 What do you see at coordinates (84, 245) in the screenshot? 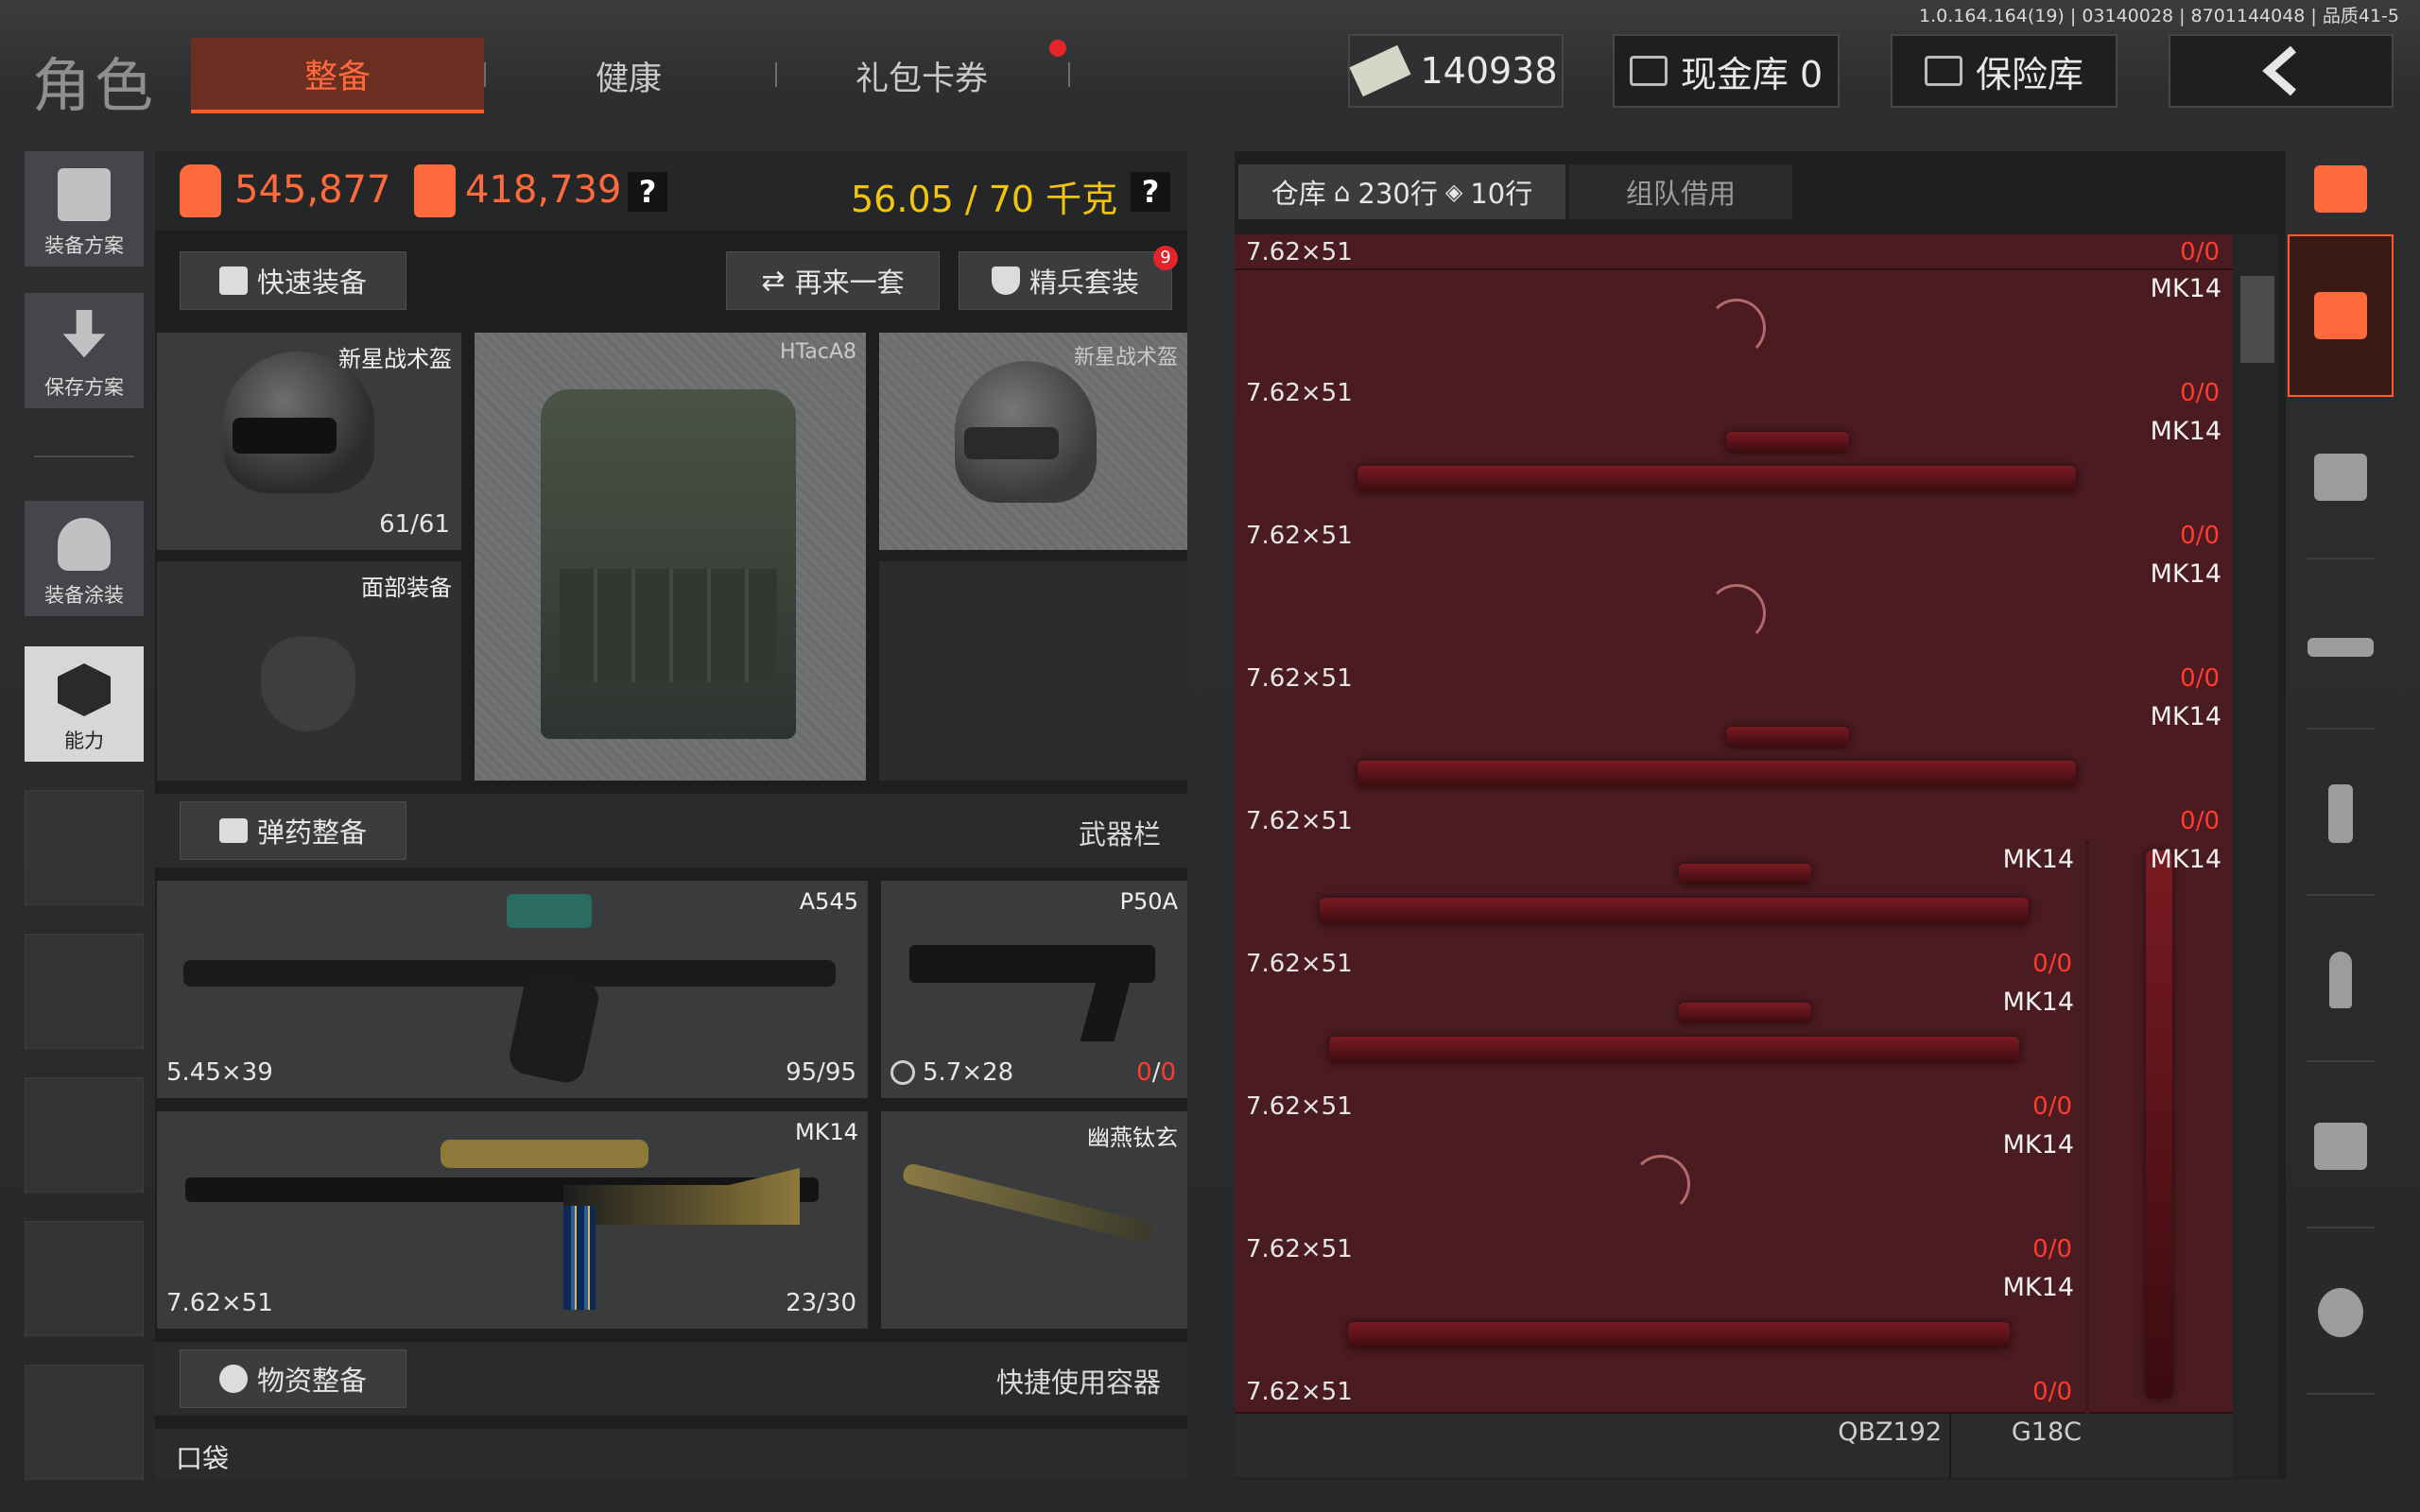
I see `sidebar-label: 装备方案` at bounding box center [84, 245].